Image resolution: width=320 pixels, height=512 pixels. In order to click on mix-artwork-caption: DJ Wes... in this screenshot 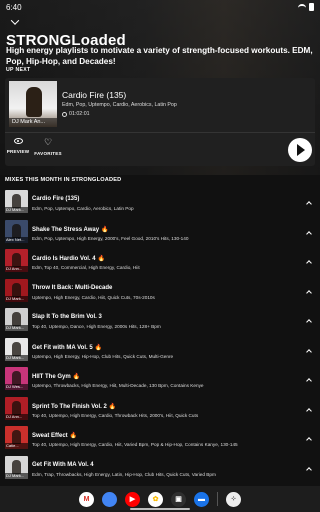, I will do `click(16, 387)`.